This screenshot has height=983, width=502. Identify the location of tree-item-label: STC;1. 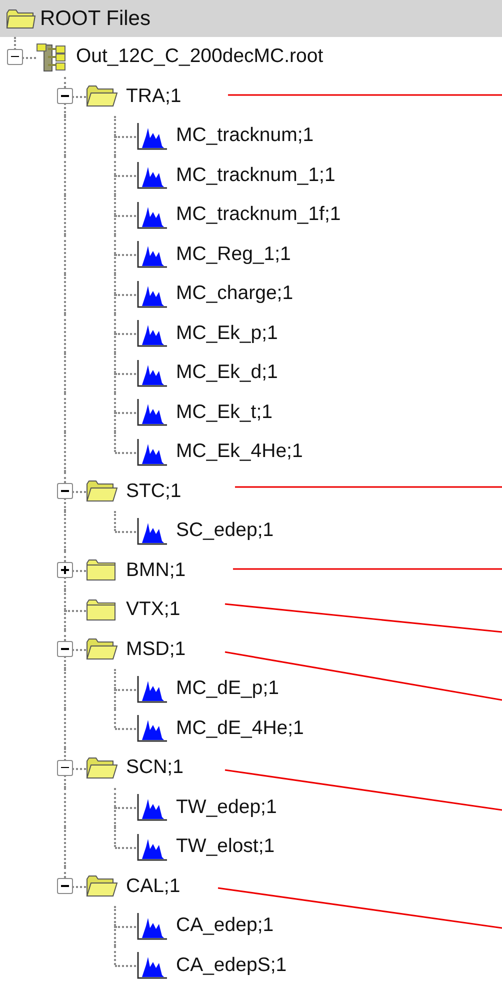
(154, 491).